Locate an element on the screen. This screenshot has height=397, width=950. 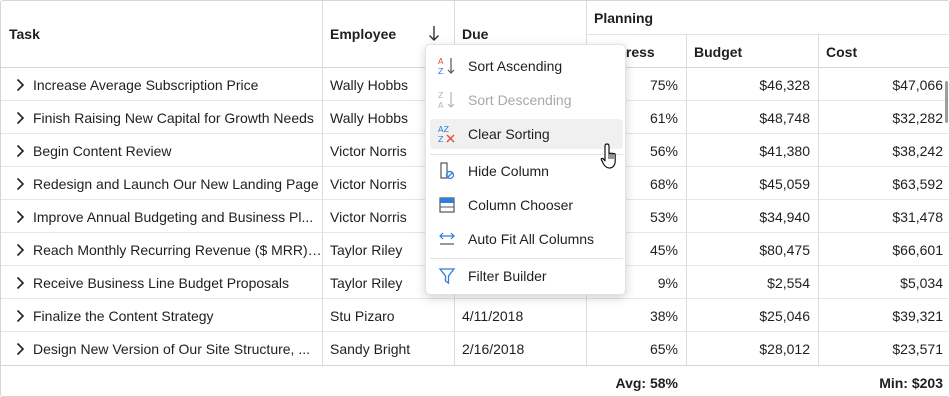
grid-footer: Avg: 58% Min: $203 is located at coordinates (475, 380).